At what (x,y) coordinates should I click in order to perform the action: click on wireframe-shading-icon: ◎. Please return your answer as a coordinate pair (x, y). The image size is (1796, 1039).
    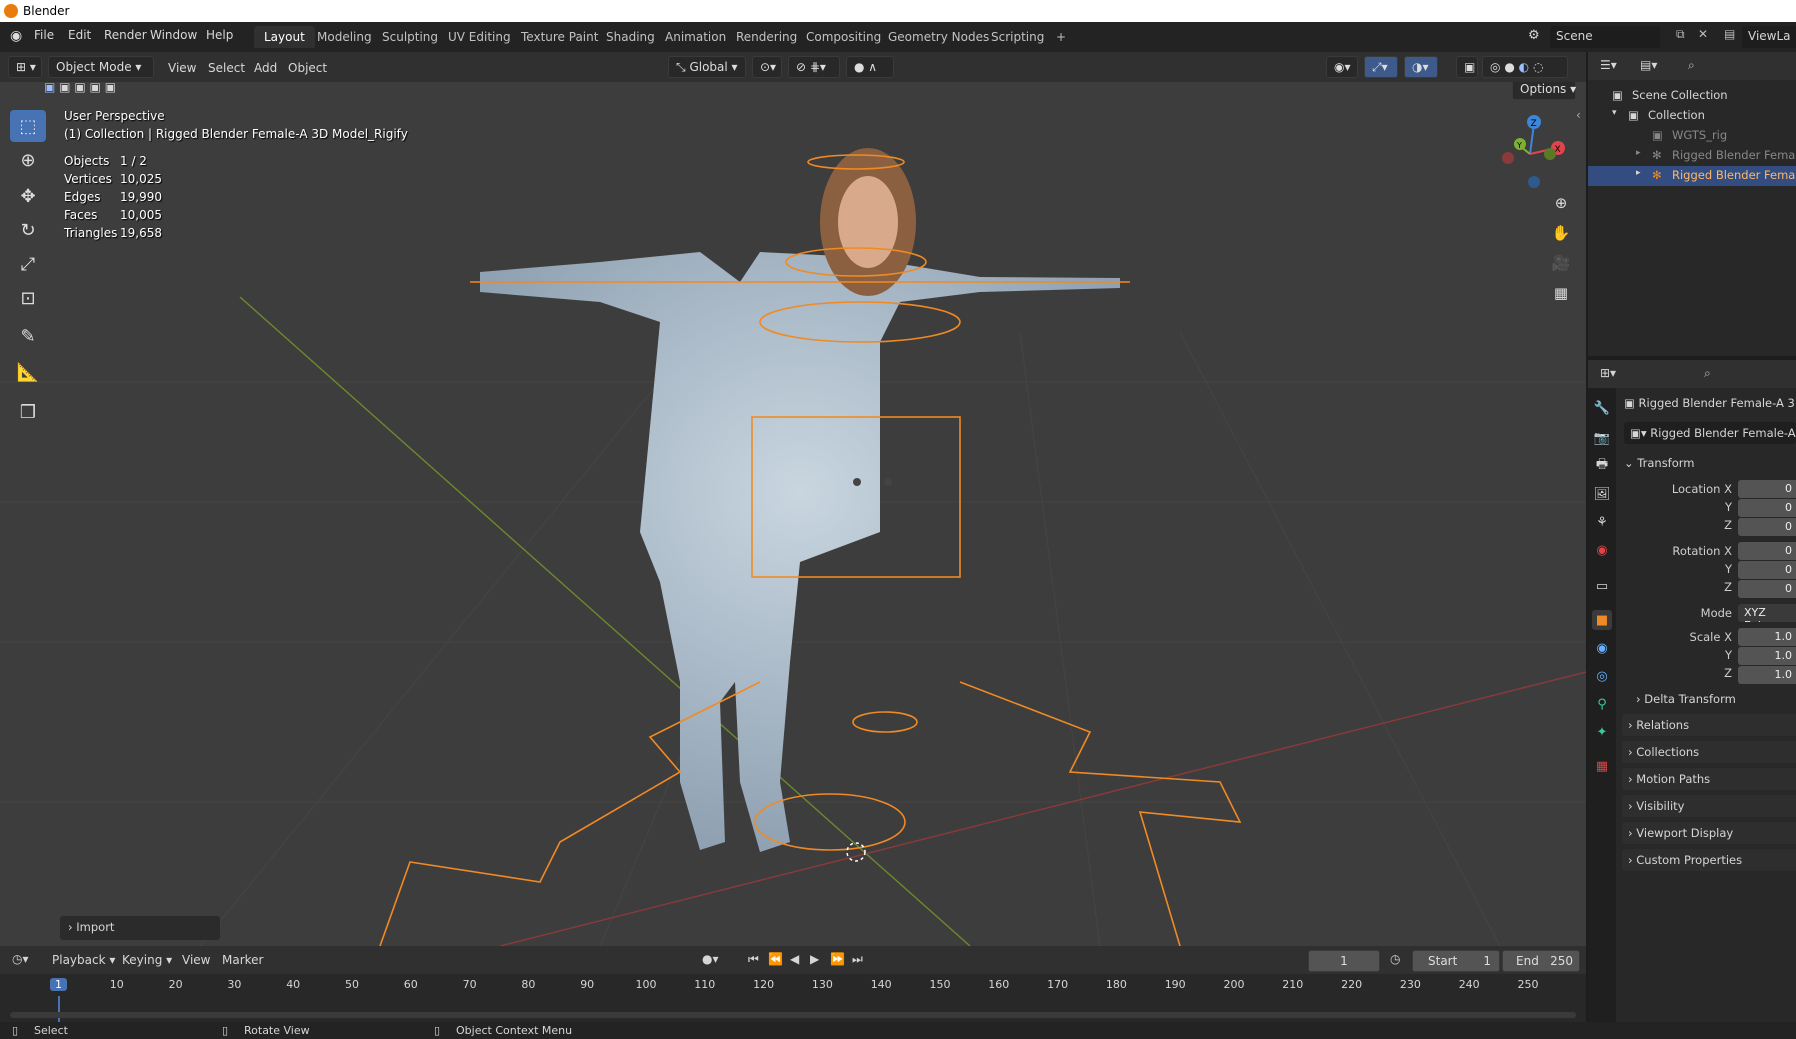
    Looking at the image, I should click on (1495, 67).